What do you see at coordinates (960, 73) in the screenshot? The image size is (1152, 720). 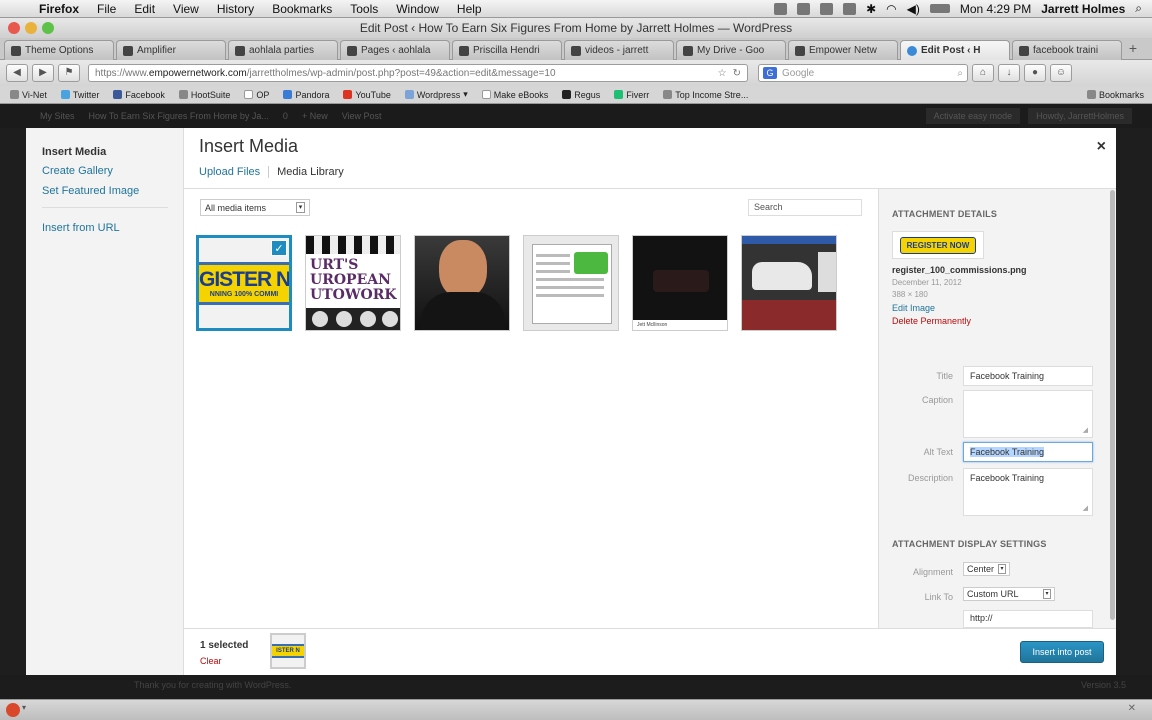 I see `search-icon: ⌕` at bounding box center [960, 73].